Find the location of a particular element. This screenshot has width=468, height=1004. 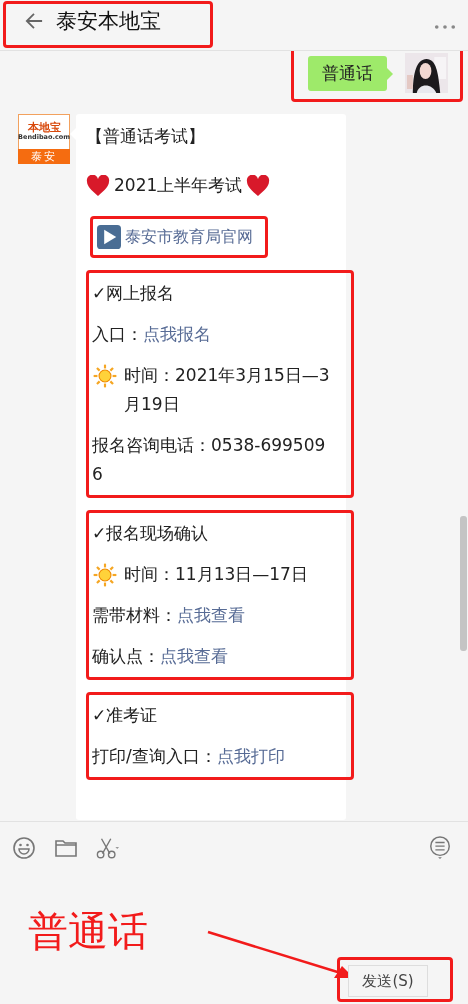

logo-city-text: 泰安 is located at coordinates (44, 156).